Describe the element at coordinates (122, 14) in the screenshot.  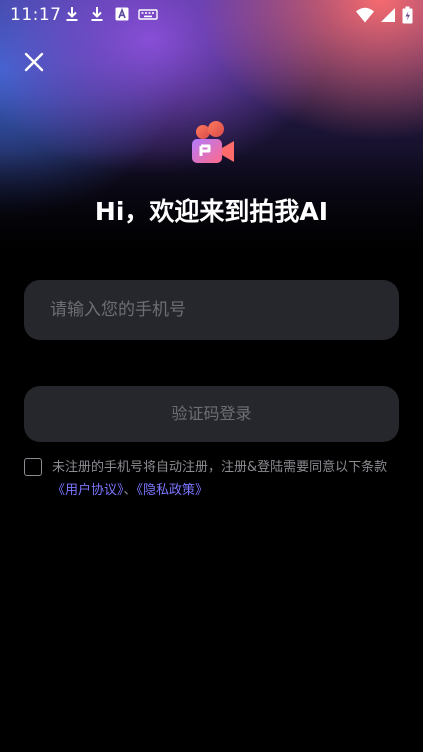
I see `a-icon` at that location.